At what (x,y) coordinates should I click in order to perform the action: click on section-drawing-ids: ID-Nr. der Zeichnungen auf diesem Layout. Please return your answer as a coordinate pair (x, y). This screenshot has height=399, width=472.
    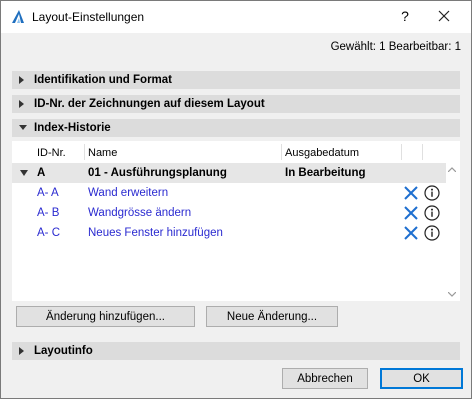
    Looking at the image, I should click on (236, 104).